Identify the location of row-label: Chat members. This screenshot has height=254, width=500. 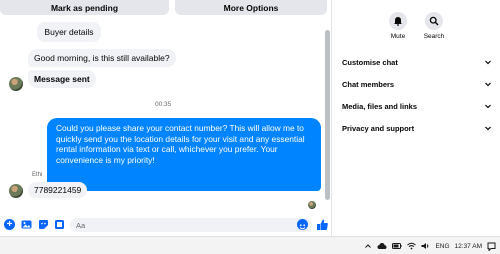
(368, 84).